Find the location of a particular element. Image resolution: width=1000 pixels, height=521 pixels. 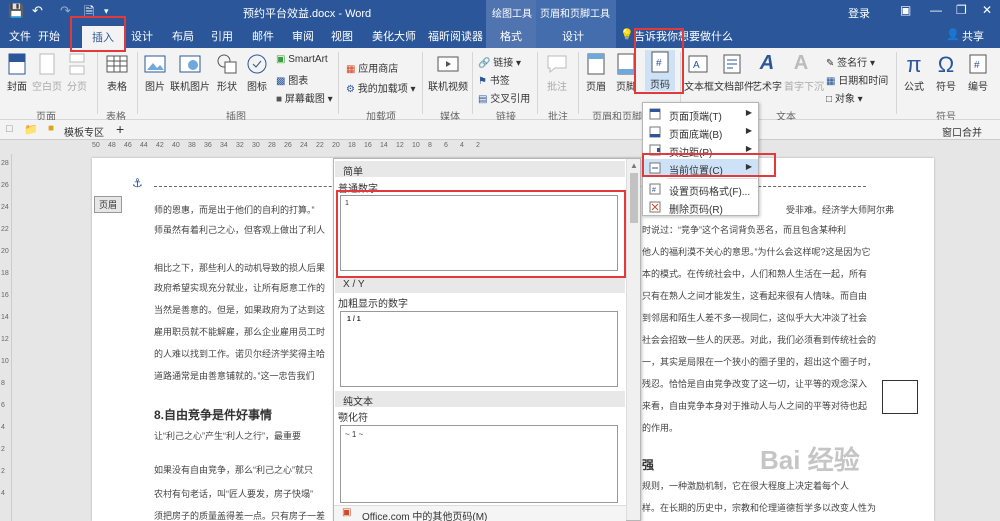

ruler-number: 28 is located at coordinates (5, 163).